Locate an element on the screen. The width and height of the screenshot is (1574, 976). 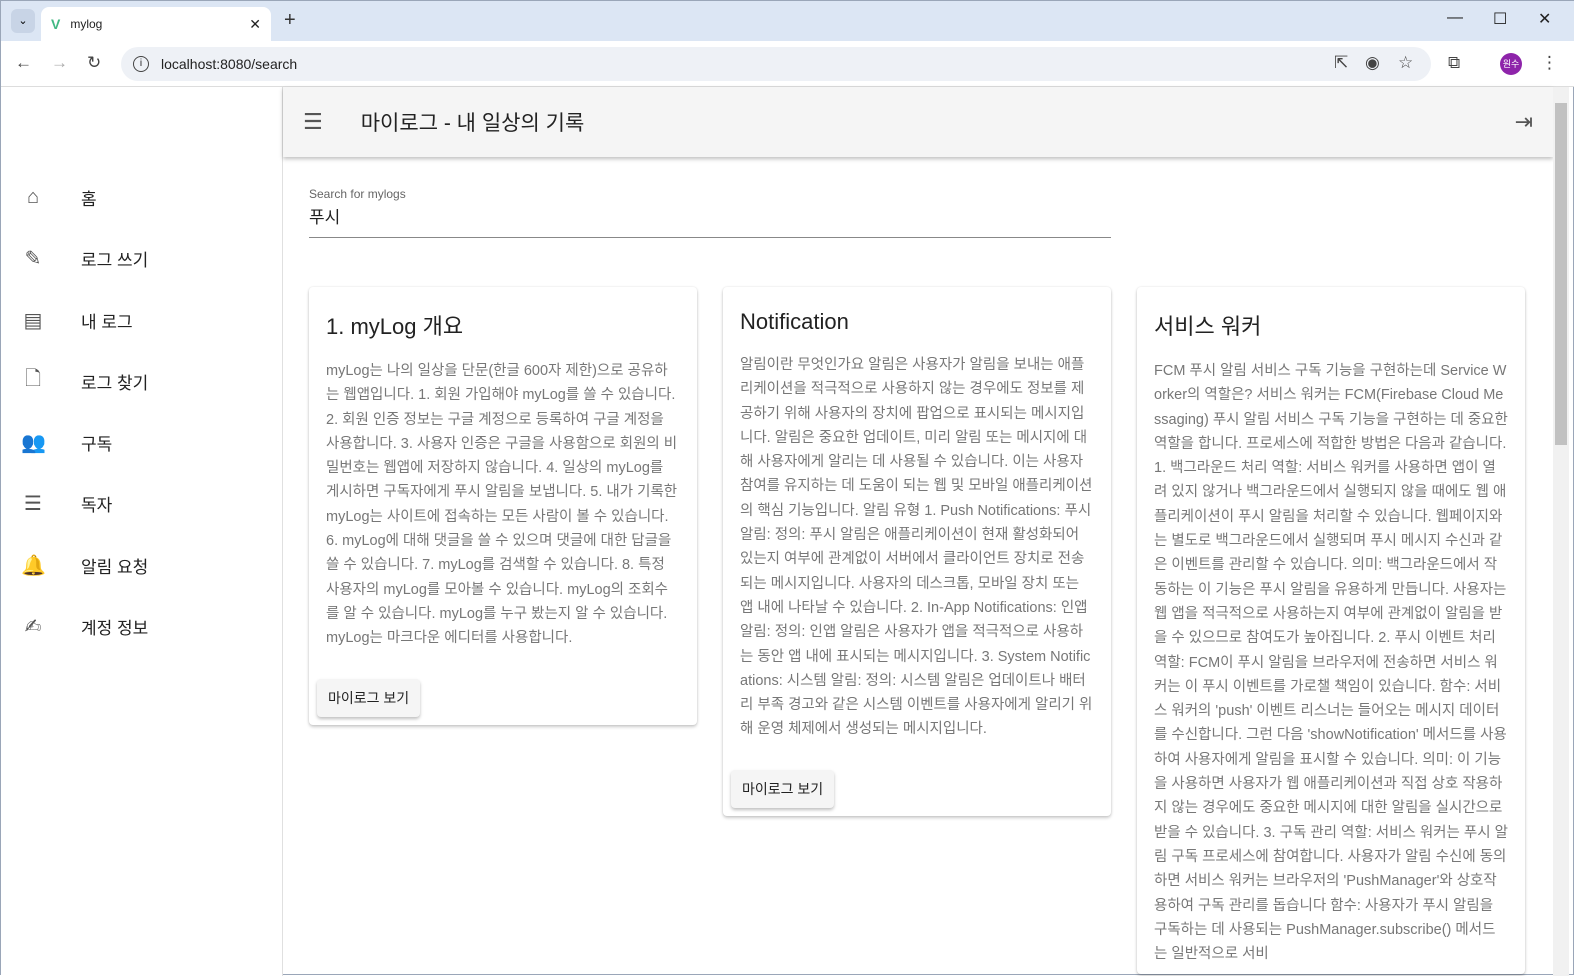
new-tab-button: + is located at coordinates (290, 20).